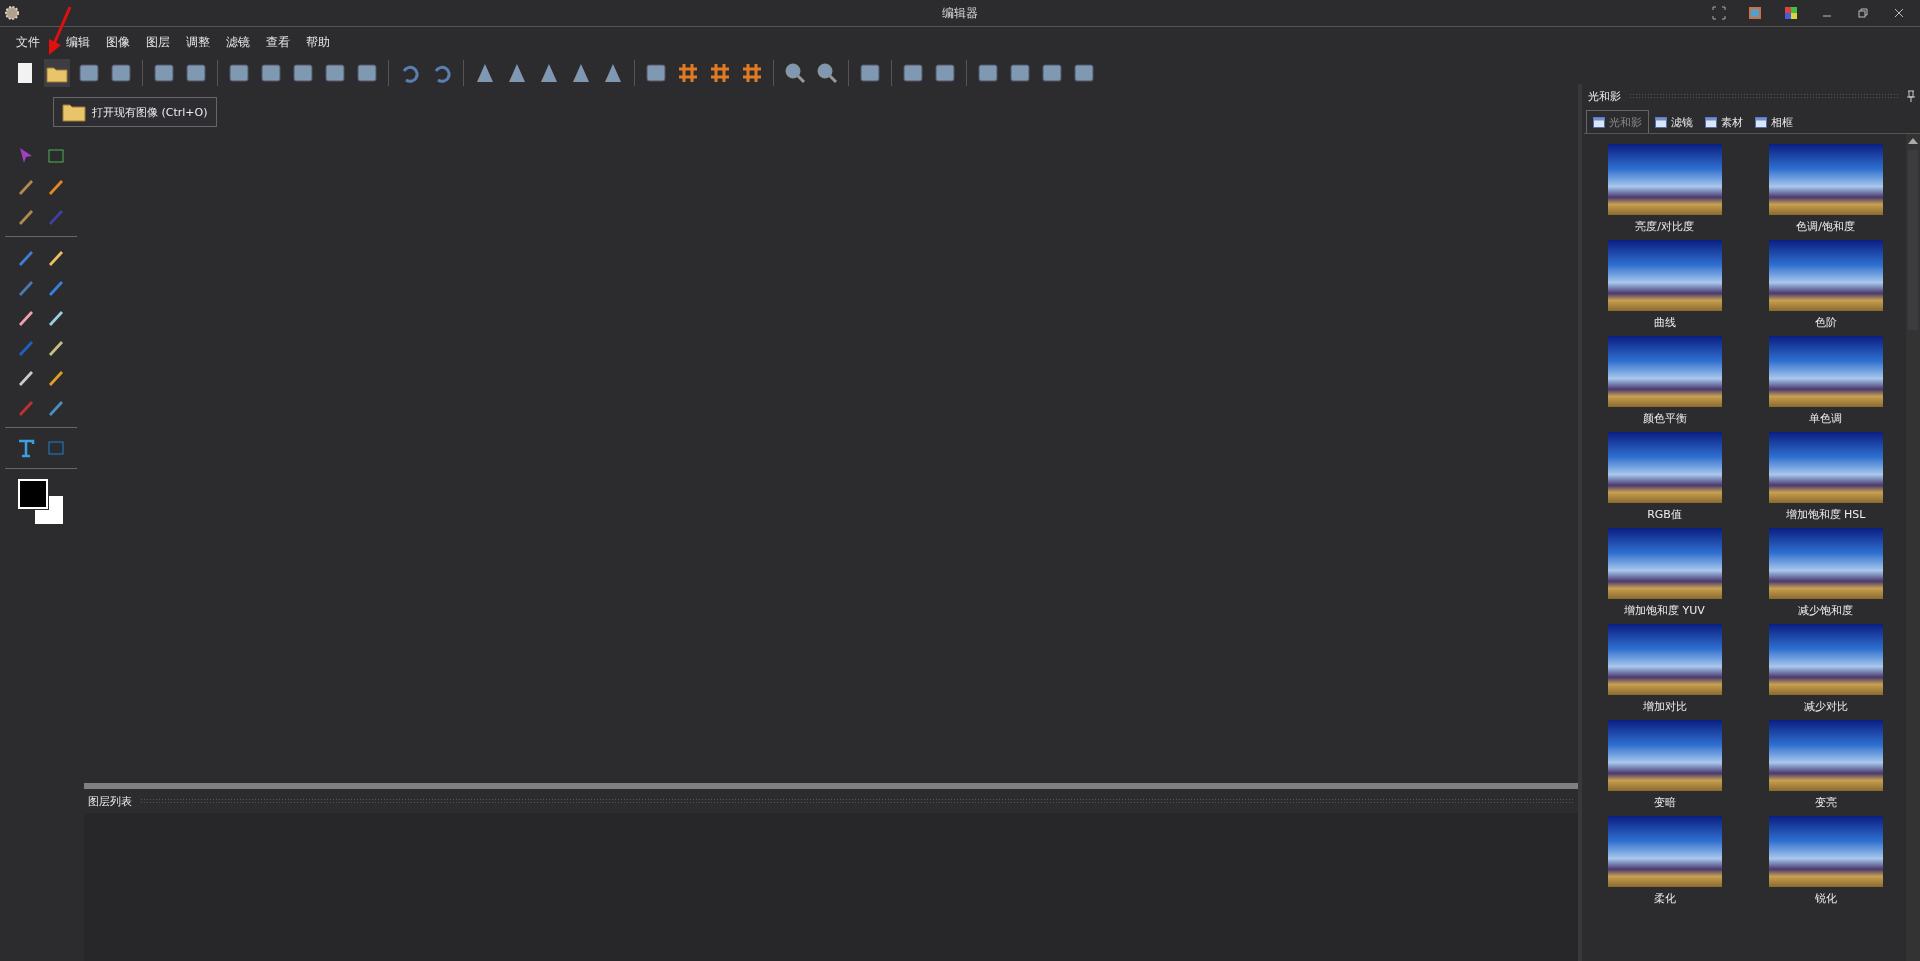  Describe the element at coordinates (1719, 13) in the screenshot. I see `fullscreen-icon` at that location.